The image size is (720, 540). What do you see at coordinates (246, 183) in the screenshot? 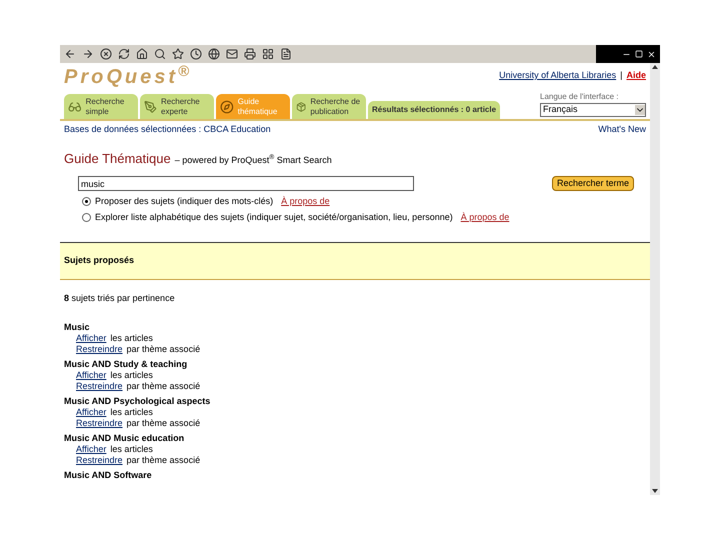
I see `search-field: music` at bounding box center [246, 183].